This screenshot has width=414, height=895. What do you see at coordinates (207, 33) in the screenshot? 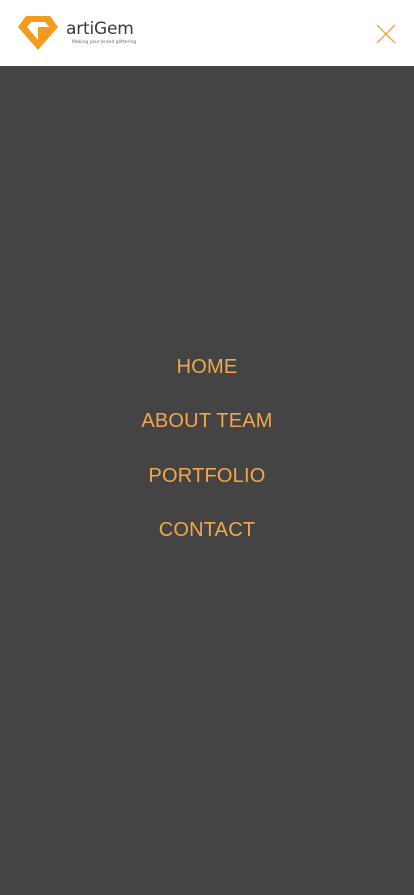
I see `site-header: artiGem Making your brand glittering` at bounding box center [207, 33].